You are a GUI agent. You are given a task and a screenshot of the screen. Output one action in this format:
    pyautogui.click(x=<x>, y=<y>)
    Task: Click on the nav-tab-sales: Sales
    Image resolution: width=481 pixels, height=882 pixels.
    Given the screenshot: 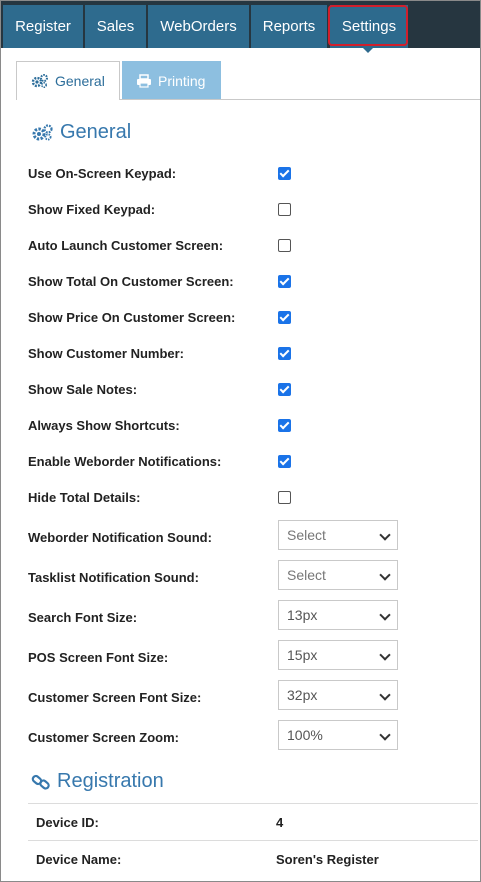 What is the action you would take?
    pyautogui.click(x=115, y=26)
    